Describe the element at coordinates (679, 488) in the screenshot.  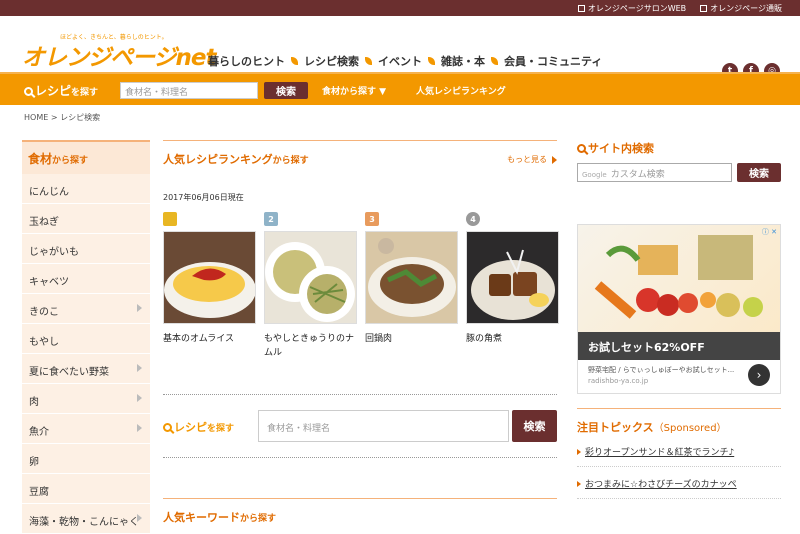
I see `topic-link: おつまみに☆わさびチーズのカナッペ` at that location.